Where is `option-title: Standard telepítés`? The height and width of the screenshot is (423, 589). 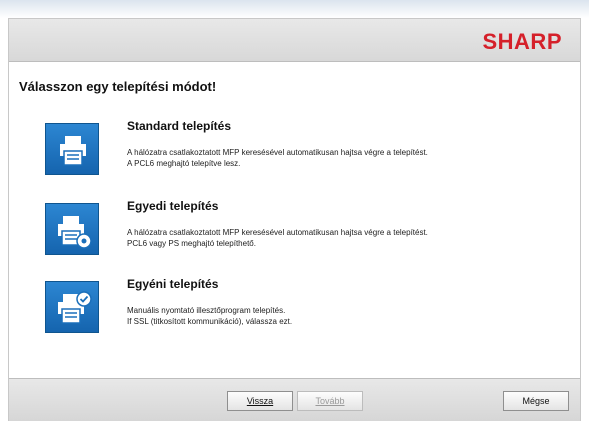 option-title: Standard telepítés is located at coordinates (179, 126).